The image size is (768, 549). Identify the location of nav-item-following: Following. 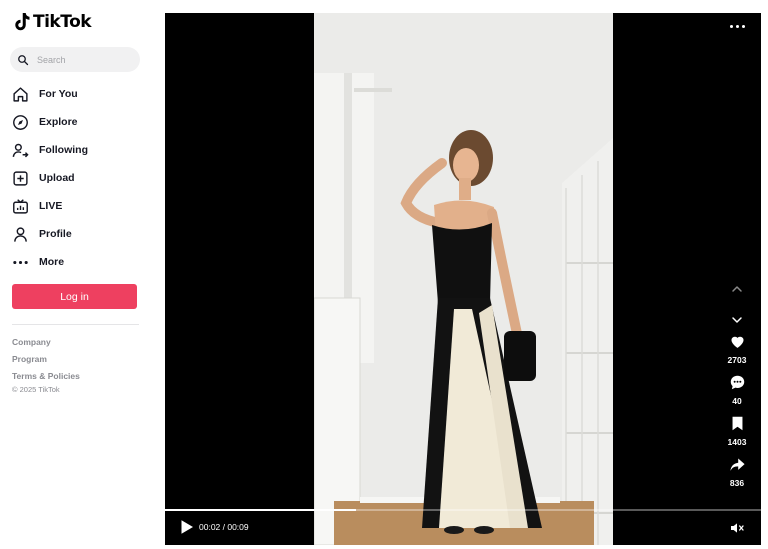
(77, 150).